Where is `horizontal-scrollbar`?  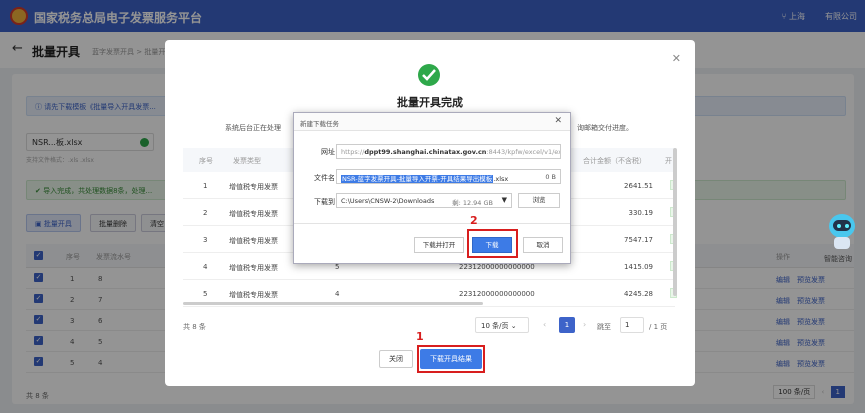
horizontal-scrollbar is located at coordinates (333, 303).